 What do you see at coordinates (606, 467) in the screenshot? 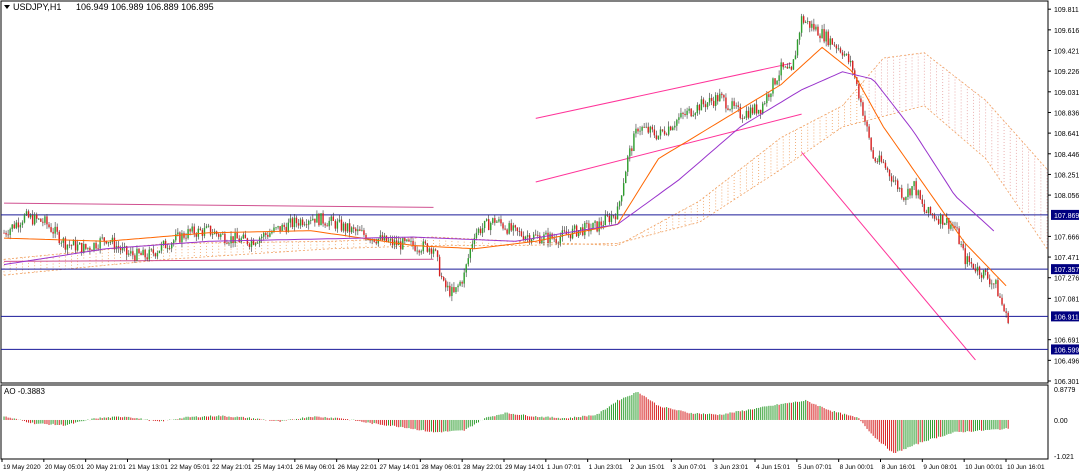
I see `time-tick-label: 1 Jun 23:01` at bounding box center [606, 467].